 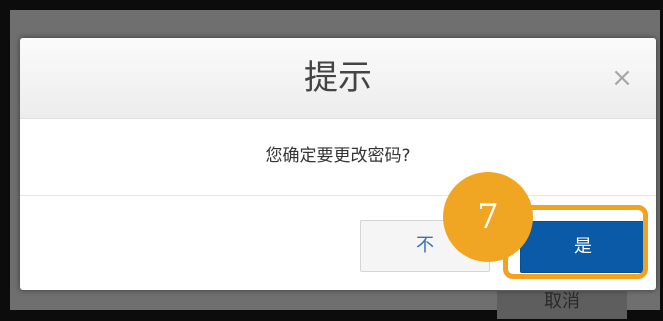 I want to click on step-number-badge: 7, so click(x=488, y=217).